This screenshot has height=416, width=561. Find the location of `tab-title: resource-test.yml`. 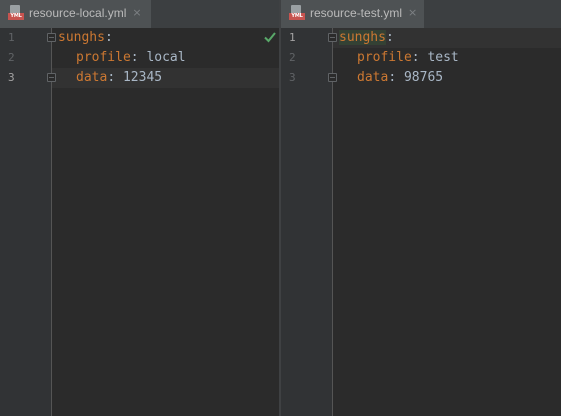

tab-title: resource-test.yml is located at coordinates (356, 12).